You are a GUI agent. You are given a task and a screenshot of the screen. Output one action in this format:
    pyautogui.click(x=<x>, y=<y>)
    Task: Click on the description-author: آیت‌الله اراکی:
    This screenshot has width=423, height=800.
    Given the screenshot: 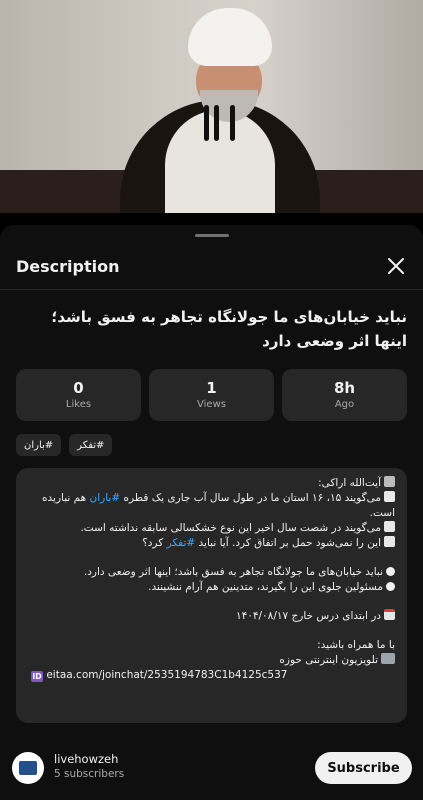 What is the action you would take?
    pyautogui.click(x=349, y=483)
    